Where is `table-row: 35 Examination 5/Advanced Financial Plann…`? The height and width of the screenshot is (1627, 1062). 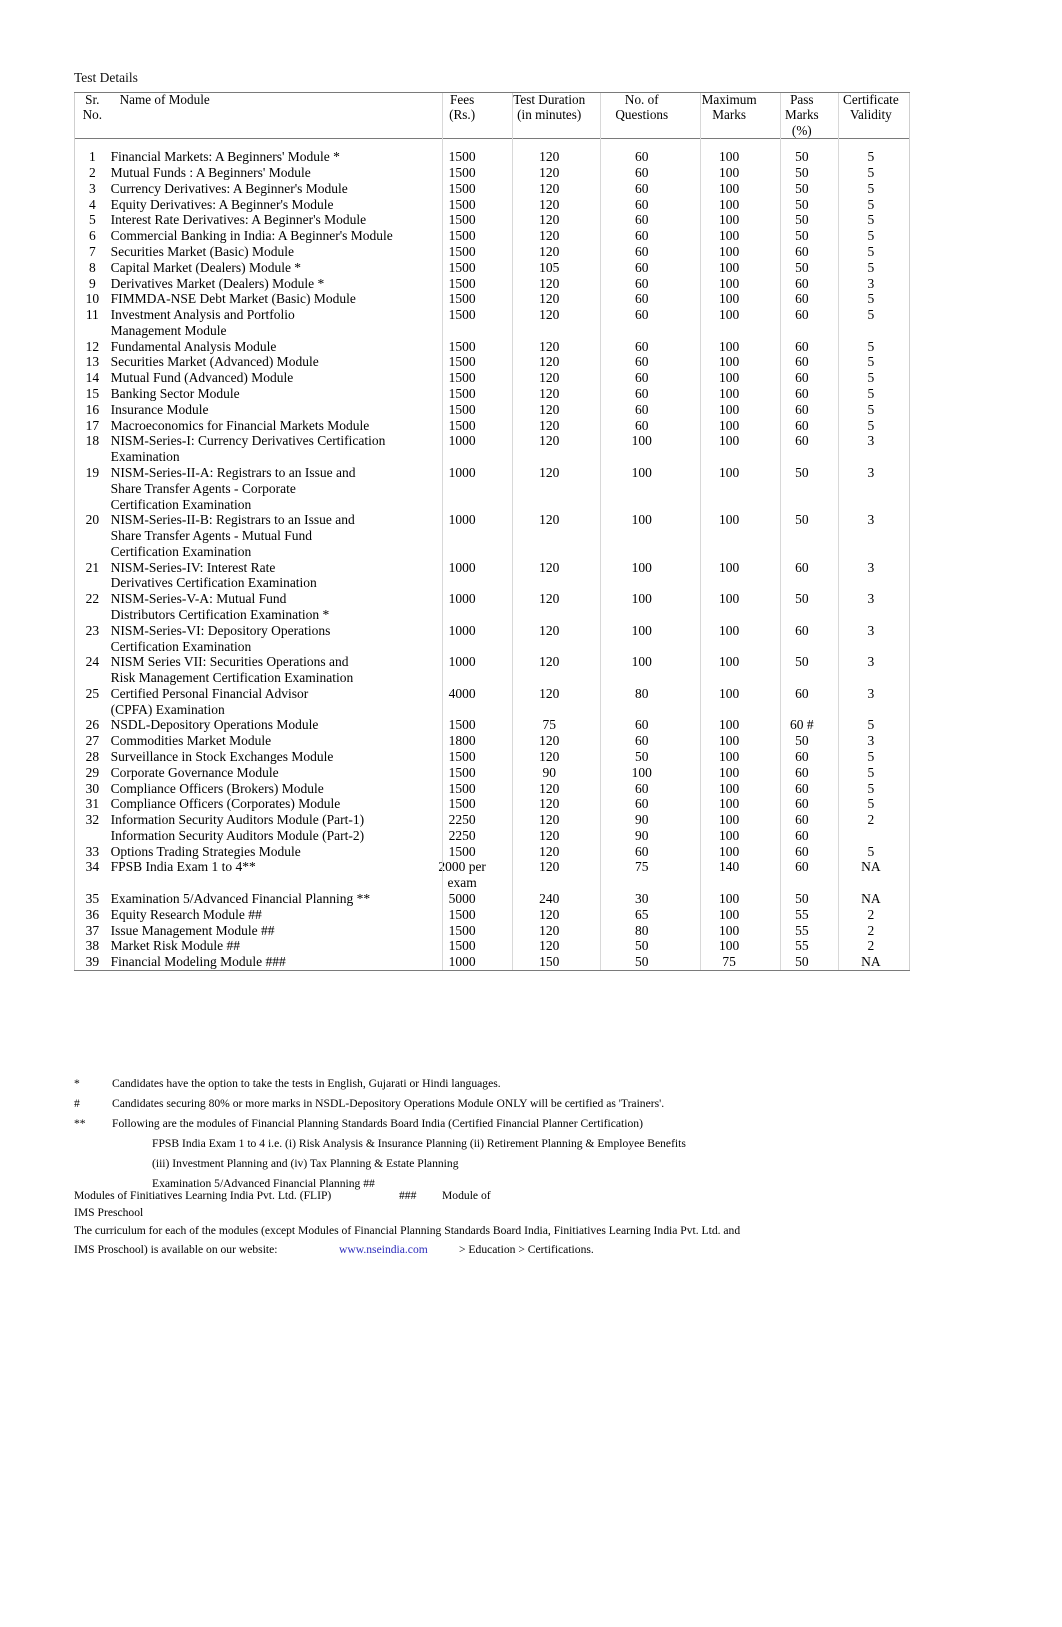
table-row: 35 Examination 5/Advanced Financial Plann… is located at coordinates (492, 899).